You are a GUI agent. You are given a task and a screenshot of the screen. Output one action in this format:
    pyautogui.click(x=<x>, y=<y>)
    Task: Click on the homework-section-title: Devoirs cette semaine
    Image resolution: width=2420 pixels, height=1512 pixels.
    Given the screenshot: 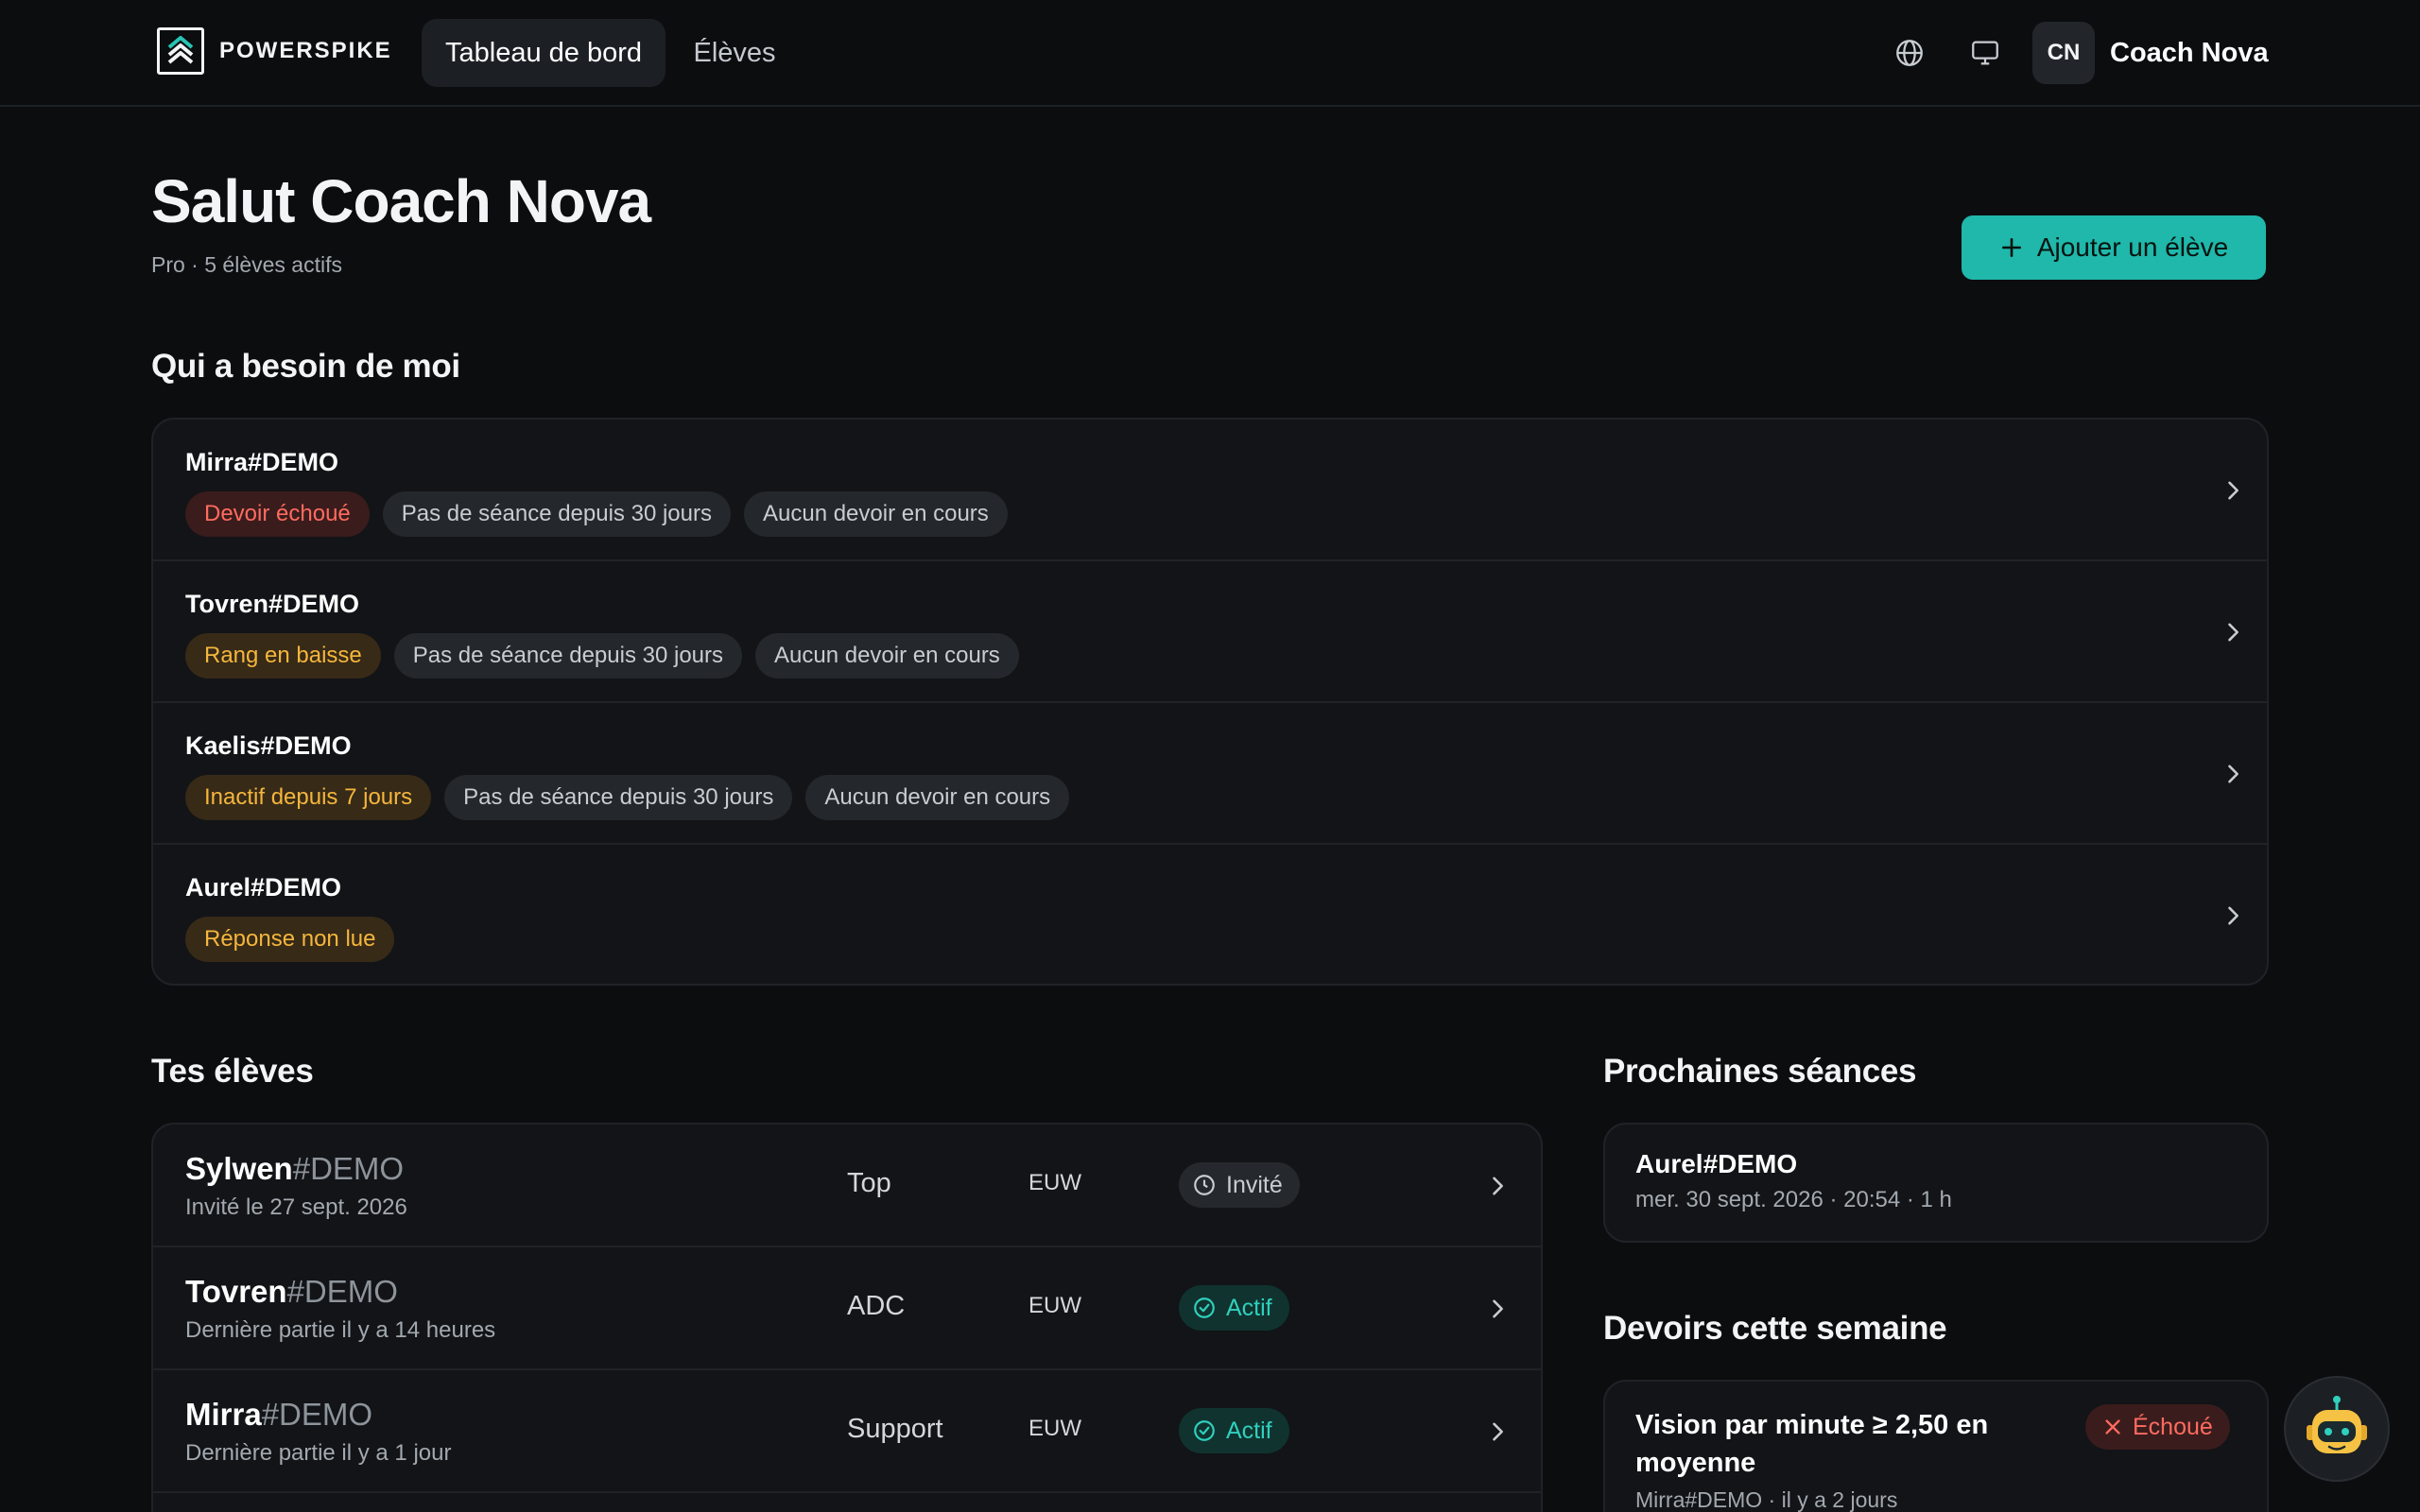 What is the action you would take?
    pyautogui.click(x=1775, y=1328)
    